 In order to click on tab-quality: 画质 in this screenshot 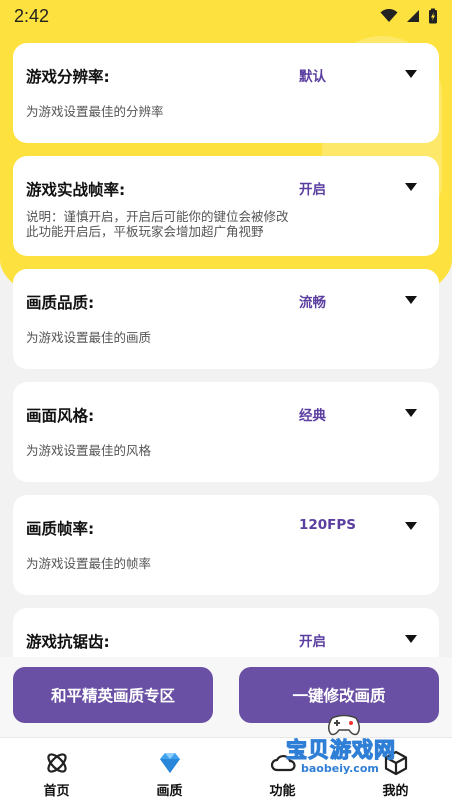, I will do `click(169, 771)`.